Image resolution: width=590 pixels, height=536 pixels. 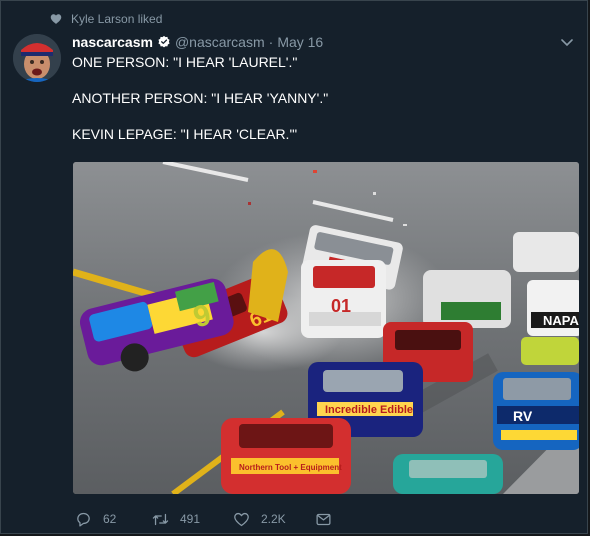 I want to click on reply-icon, so click(x=83, y=519).